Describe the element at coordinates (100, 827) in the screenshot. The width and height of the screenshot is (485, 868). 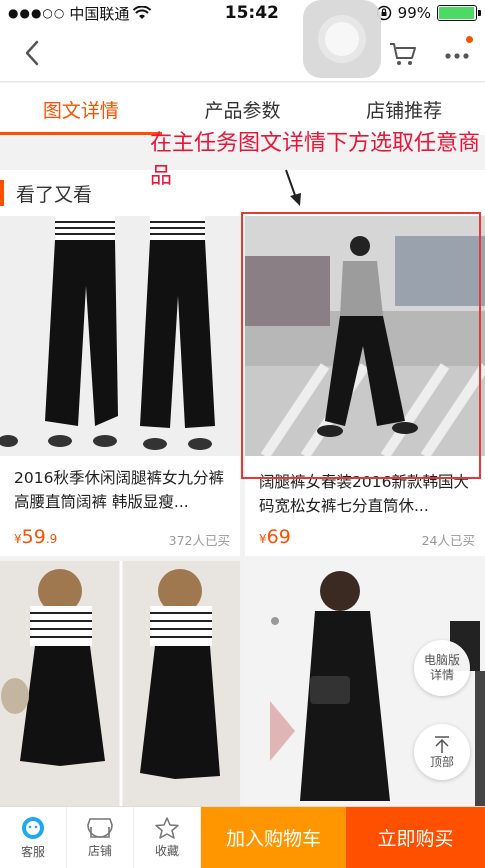
I see `store-icon` at that location.